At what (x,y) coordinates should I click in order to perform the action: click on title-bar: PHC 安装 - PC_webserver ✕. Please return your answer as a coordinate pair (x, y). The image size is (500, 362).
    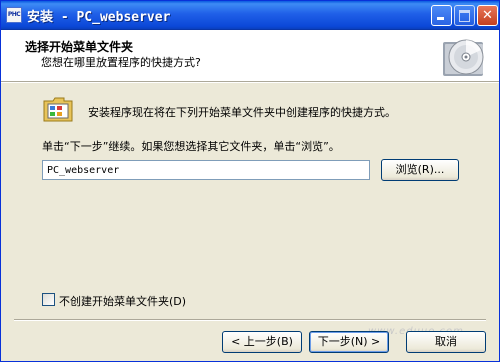
    Looking at the image, I should click on (250, 15).